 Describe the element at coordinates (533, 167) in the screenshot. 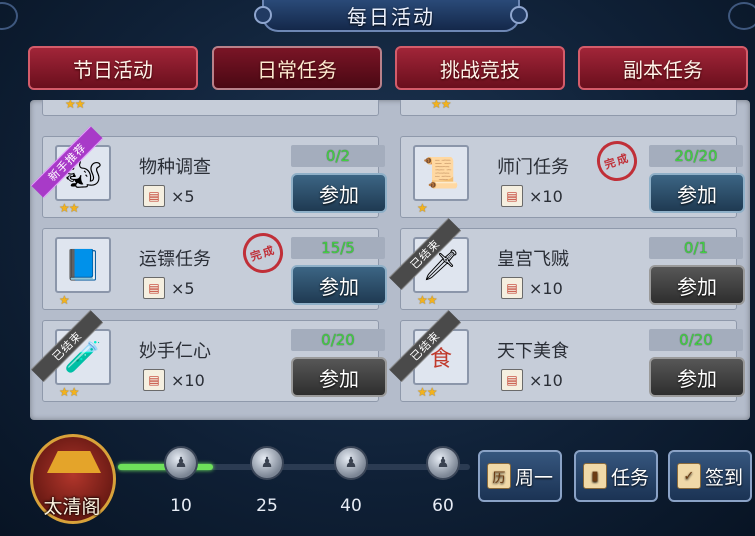

I see `task-name: 师门任务` at that location.